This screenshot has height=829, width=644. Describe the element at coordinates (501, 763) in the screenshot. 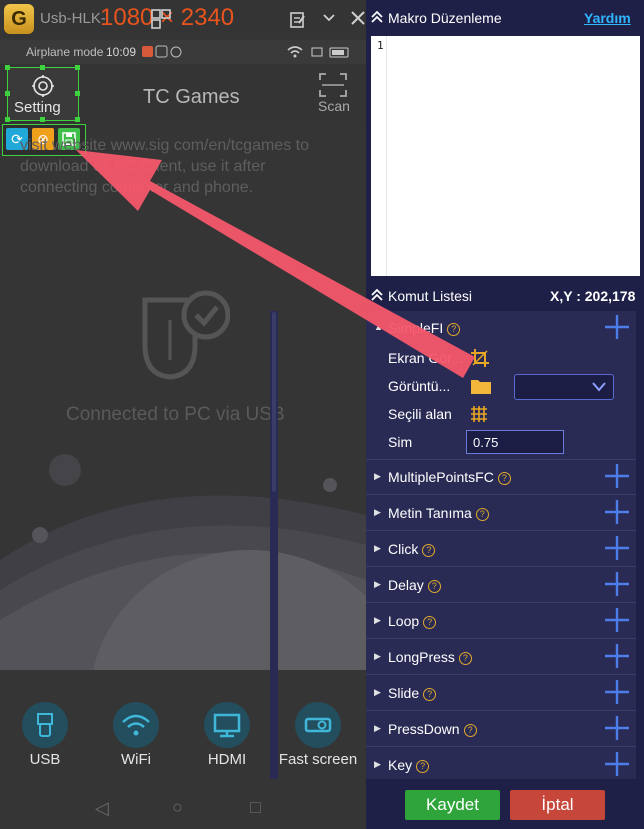

I see `command-row: ▶ Key?` at that location.